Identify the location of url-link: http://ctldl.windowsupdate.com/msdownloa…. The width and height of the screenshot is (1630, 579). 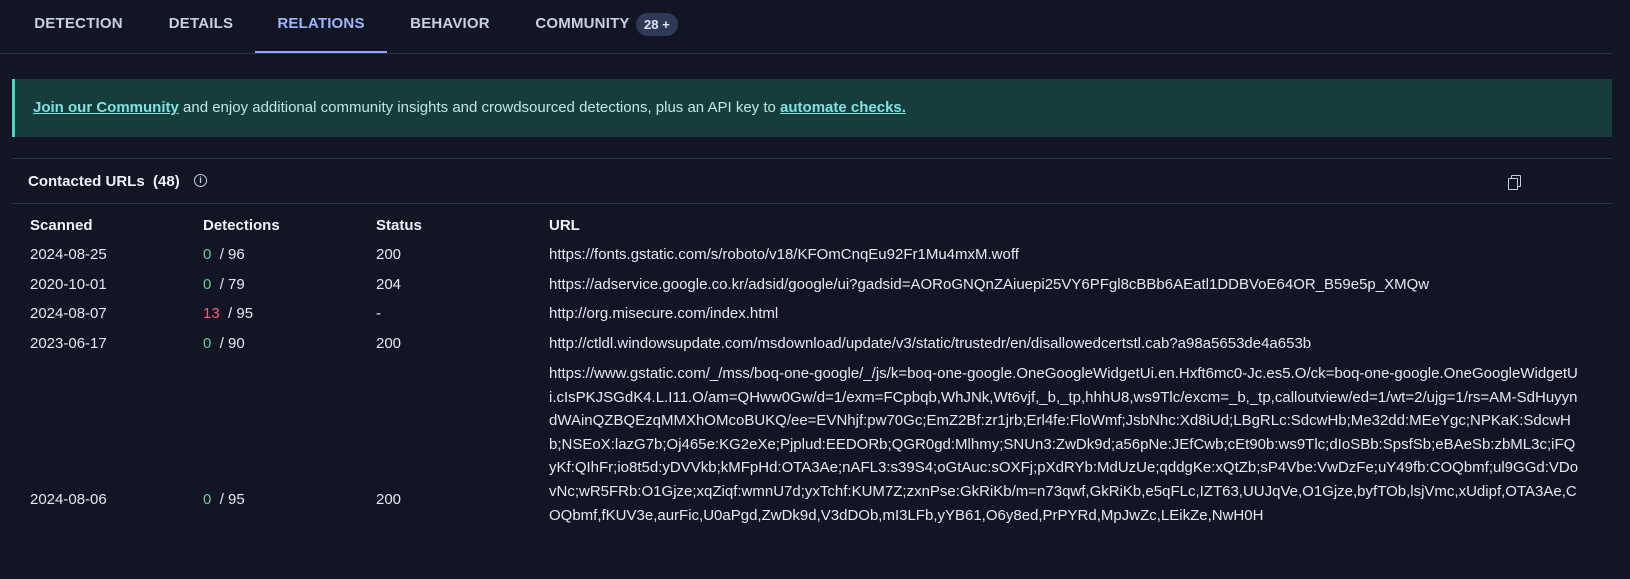
(930, 343).